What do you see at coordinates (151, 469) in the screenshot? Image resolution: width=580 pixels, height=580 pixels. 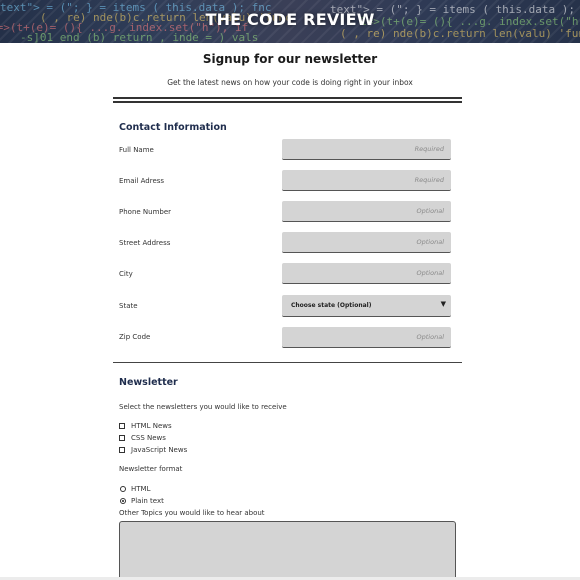 I see `newsletter-format-label: Newsletter format` at bounding box center [151, 469].